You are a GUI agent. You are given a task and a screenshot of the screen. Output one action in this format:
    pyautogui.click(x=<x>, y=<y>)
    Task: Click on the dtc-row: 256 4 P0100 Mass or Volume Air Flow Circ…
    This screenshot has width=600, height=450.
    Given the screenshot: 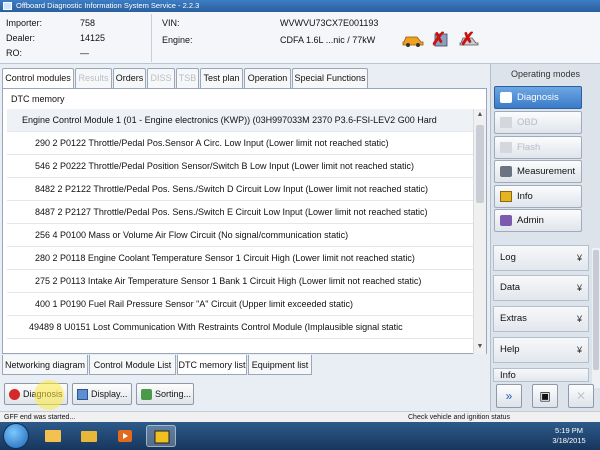 What is the action you would take?
    pyautogui.click(x=240, y=235)
    